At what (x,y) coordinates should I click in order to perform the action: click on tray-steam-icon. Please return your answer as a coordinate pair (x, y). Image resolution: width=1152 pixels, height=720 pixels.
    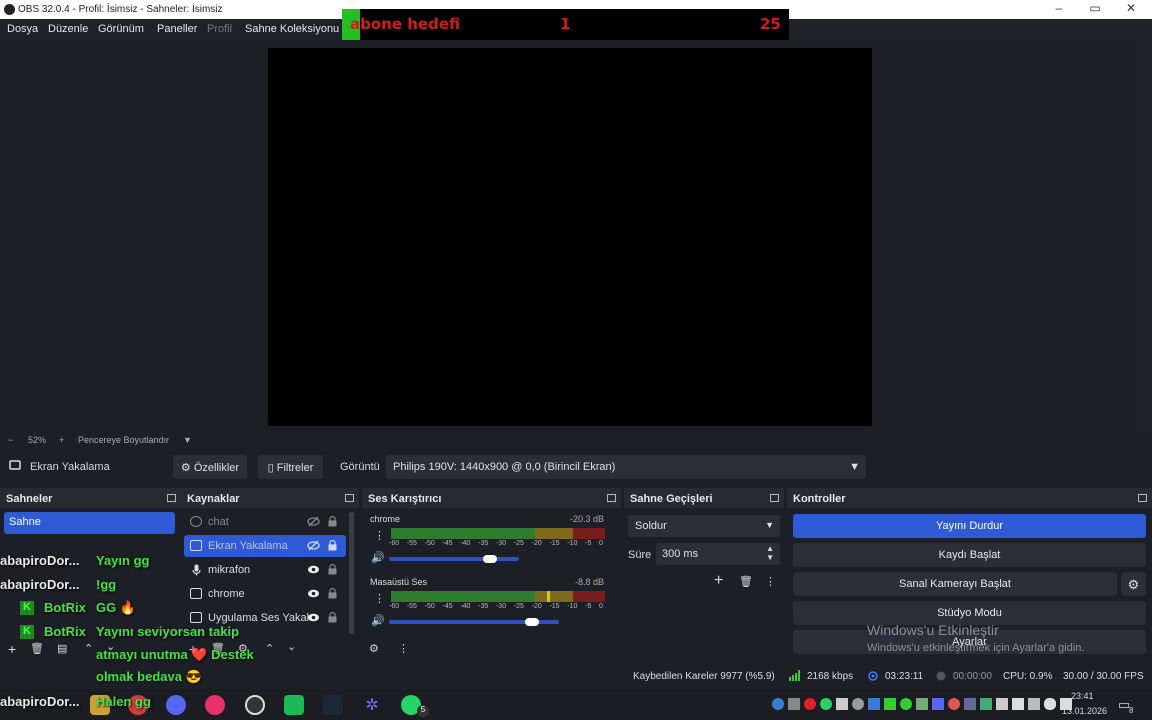
    Looking at the image, I should click on (970, 704).